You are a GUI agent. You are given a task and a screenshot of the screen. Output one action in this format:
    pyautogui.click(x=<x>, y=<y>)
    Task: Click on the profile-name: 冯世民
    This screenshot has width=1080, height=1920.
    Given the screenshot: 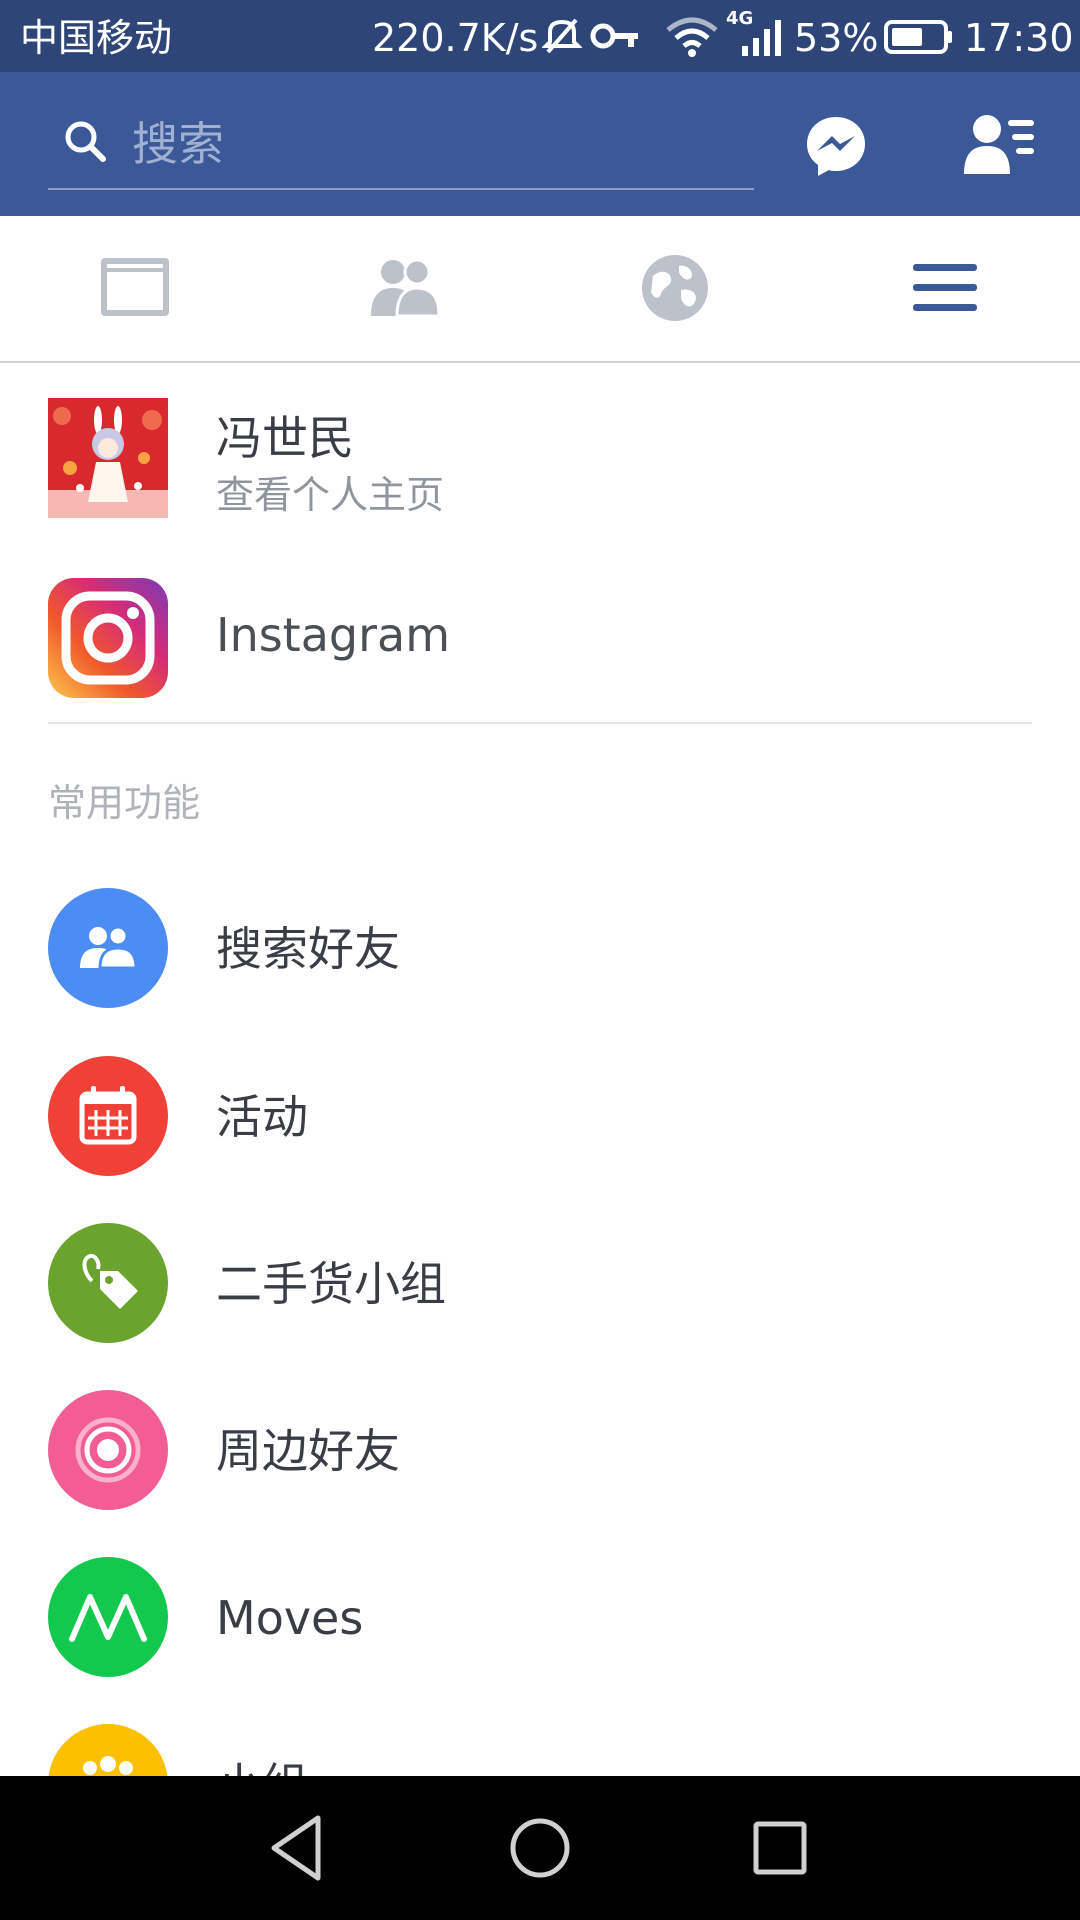 What is the action you would take?
    pyautogui.click(x=285, y=438)
    